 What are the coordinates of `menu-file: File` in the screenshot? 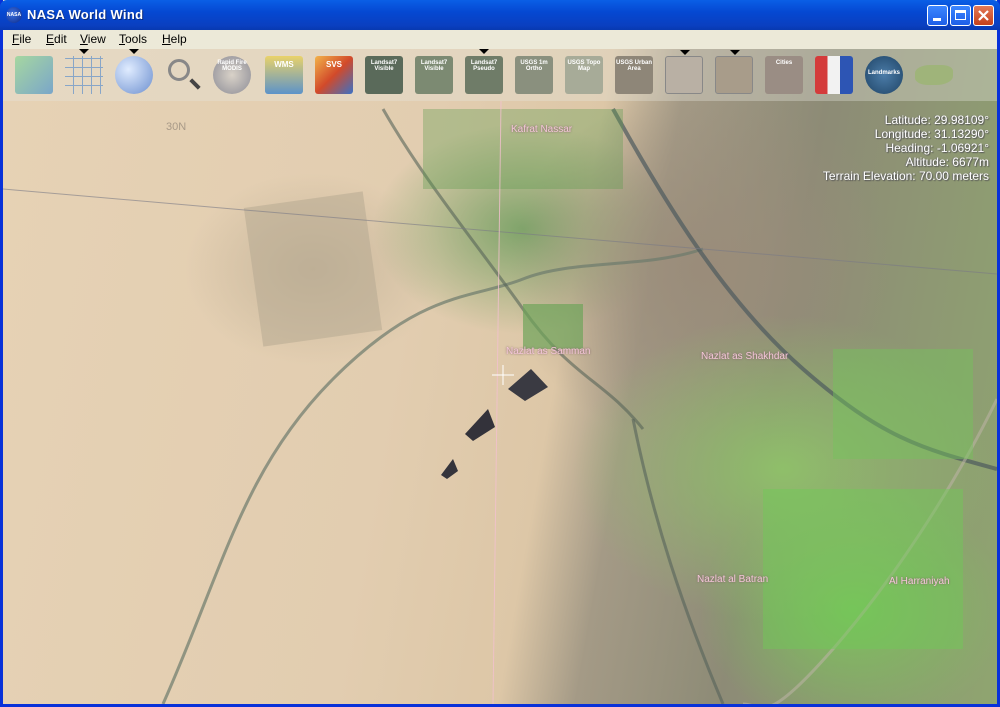 It's located at (21, 39).